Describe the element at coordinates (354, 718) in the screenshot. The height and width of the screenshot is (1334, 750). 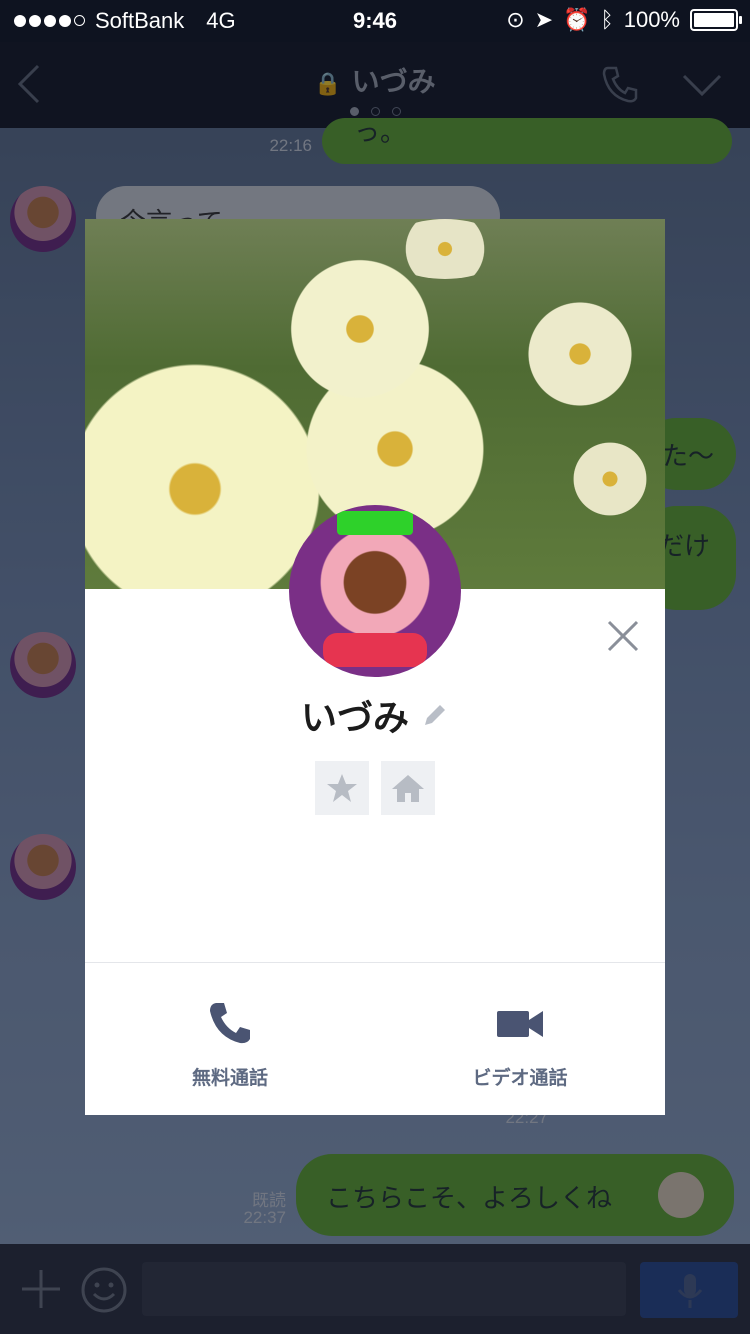
I see `profile-name: いづみ` at that location.